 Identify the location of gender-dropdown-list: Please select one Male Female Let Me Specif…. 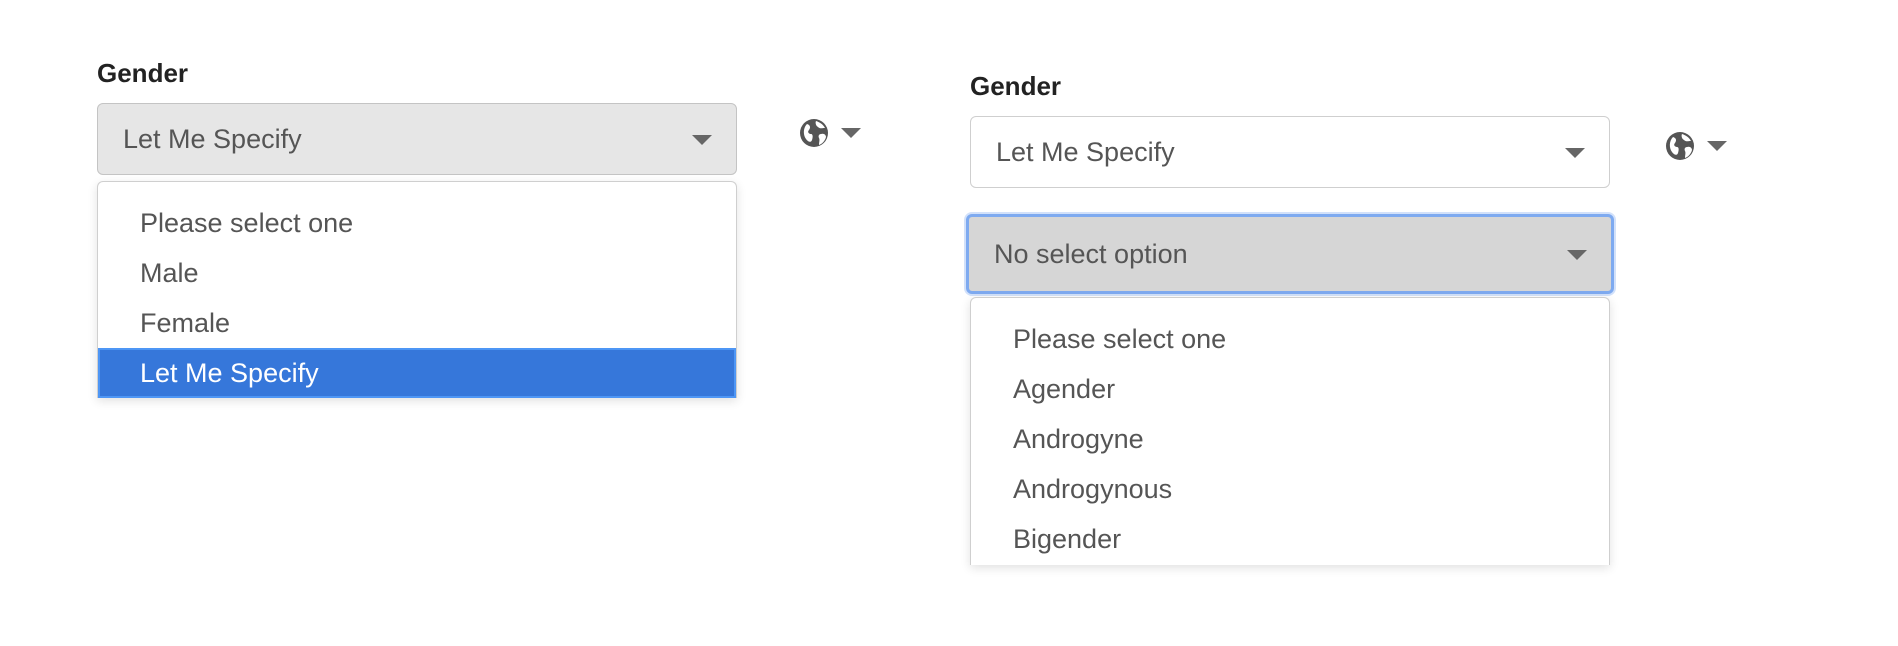
(417, 289).